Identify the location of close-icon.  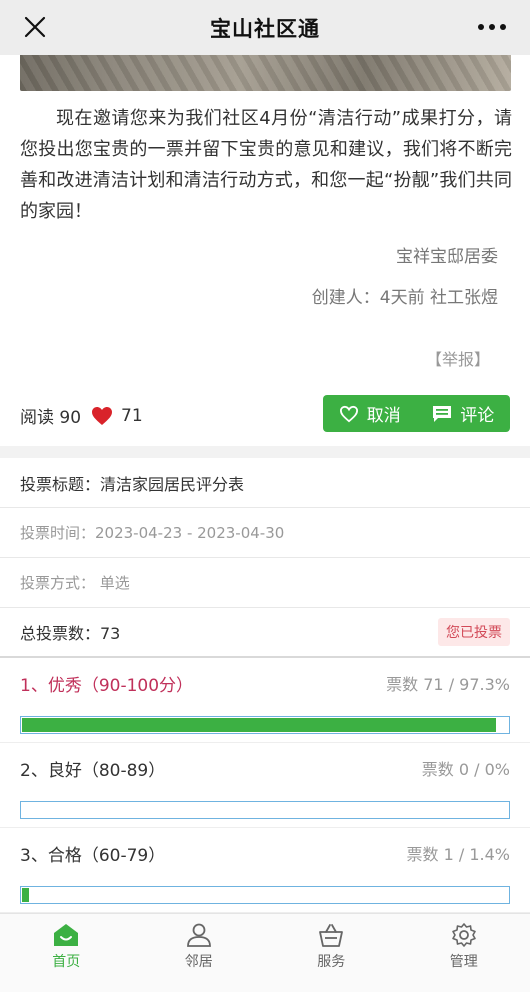
(35, 27).